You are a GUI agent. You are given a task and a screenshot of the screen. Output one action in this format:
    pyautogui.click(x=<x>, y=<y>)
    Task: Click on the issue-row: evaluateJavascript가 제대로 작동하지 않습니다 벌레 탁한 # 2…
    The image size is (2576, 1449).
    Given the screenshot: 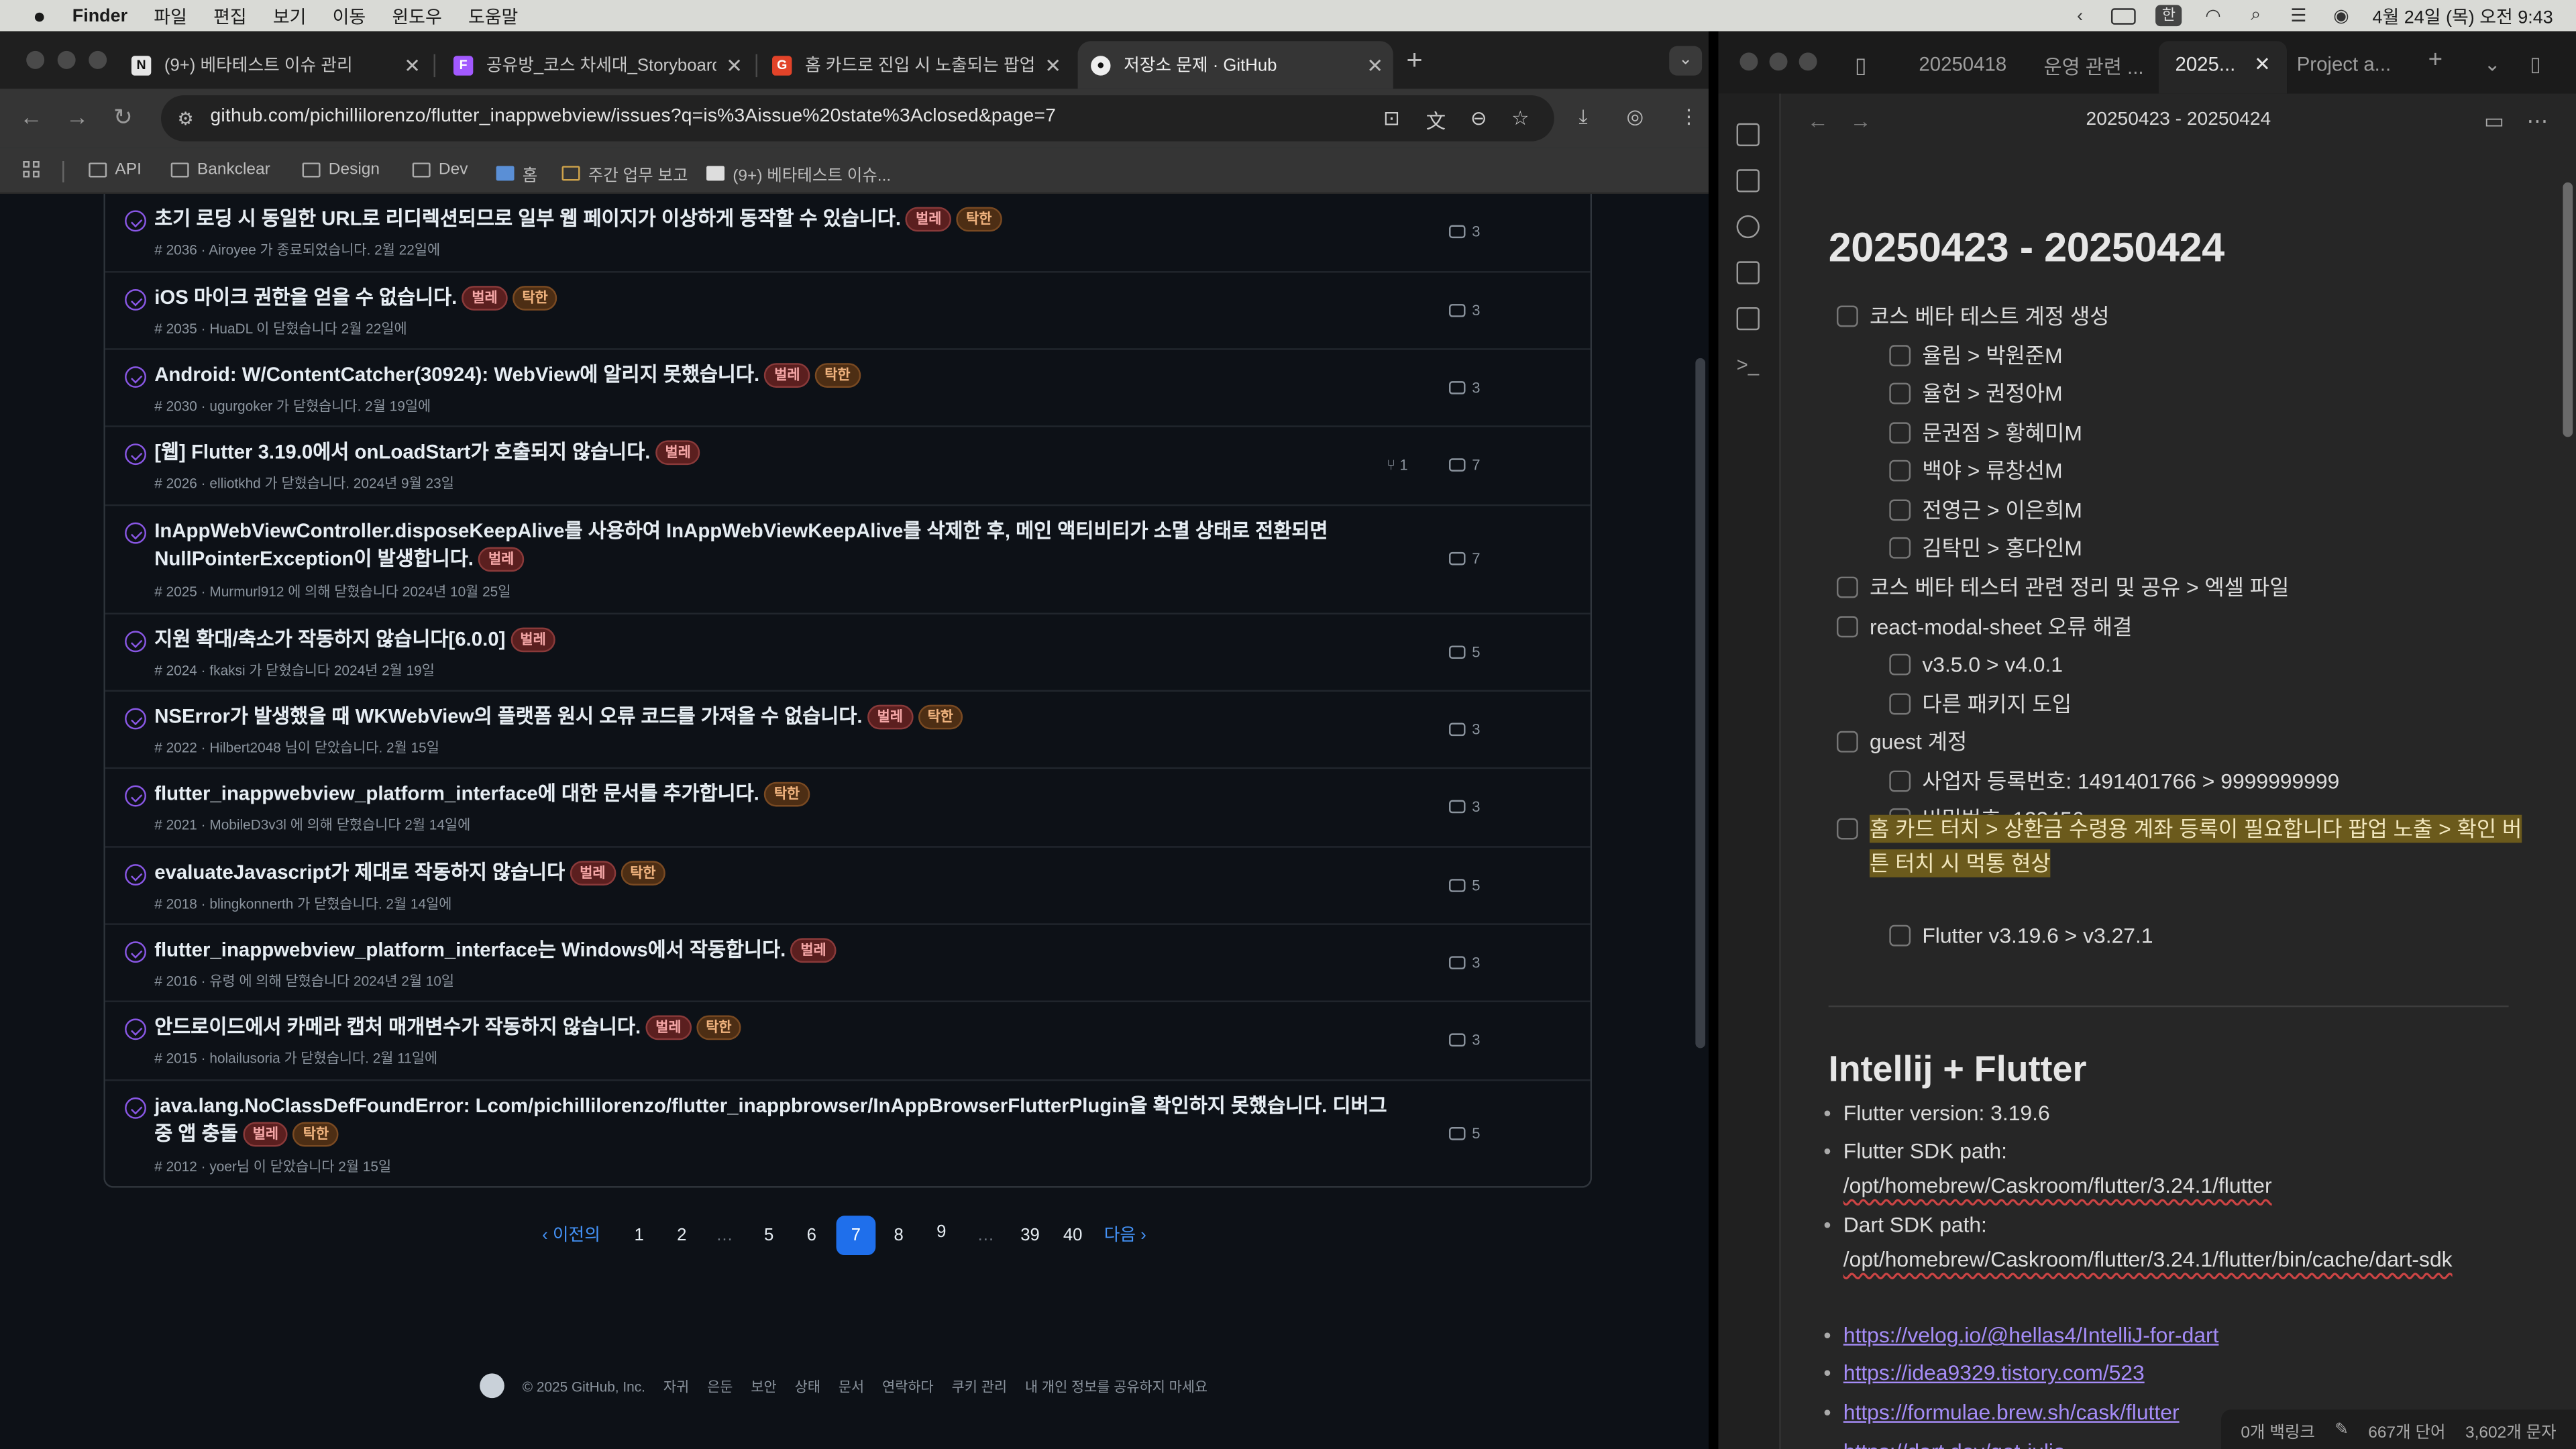 What is the action you would take?
    pyautogui.click(x=848, y=886)
    